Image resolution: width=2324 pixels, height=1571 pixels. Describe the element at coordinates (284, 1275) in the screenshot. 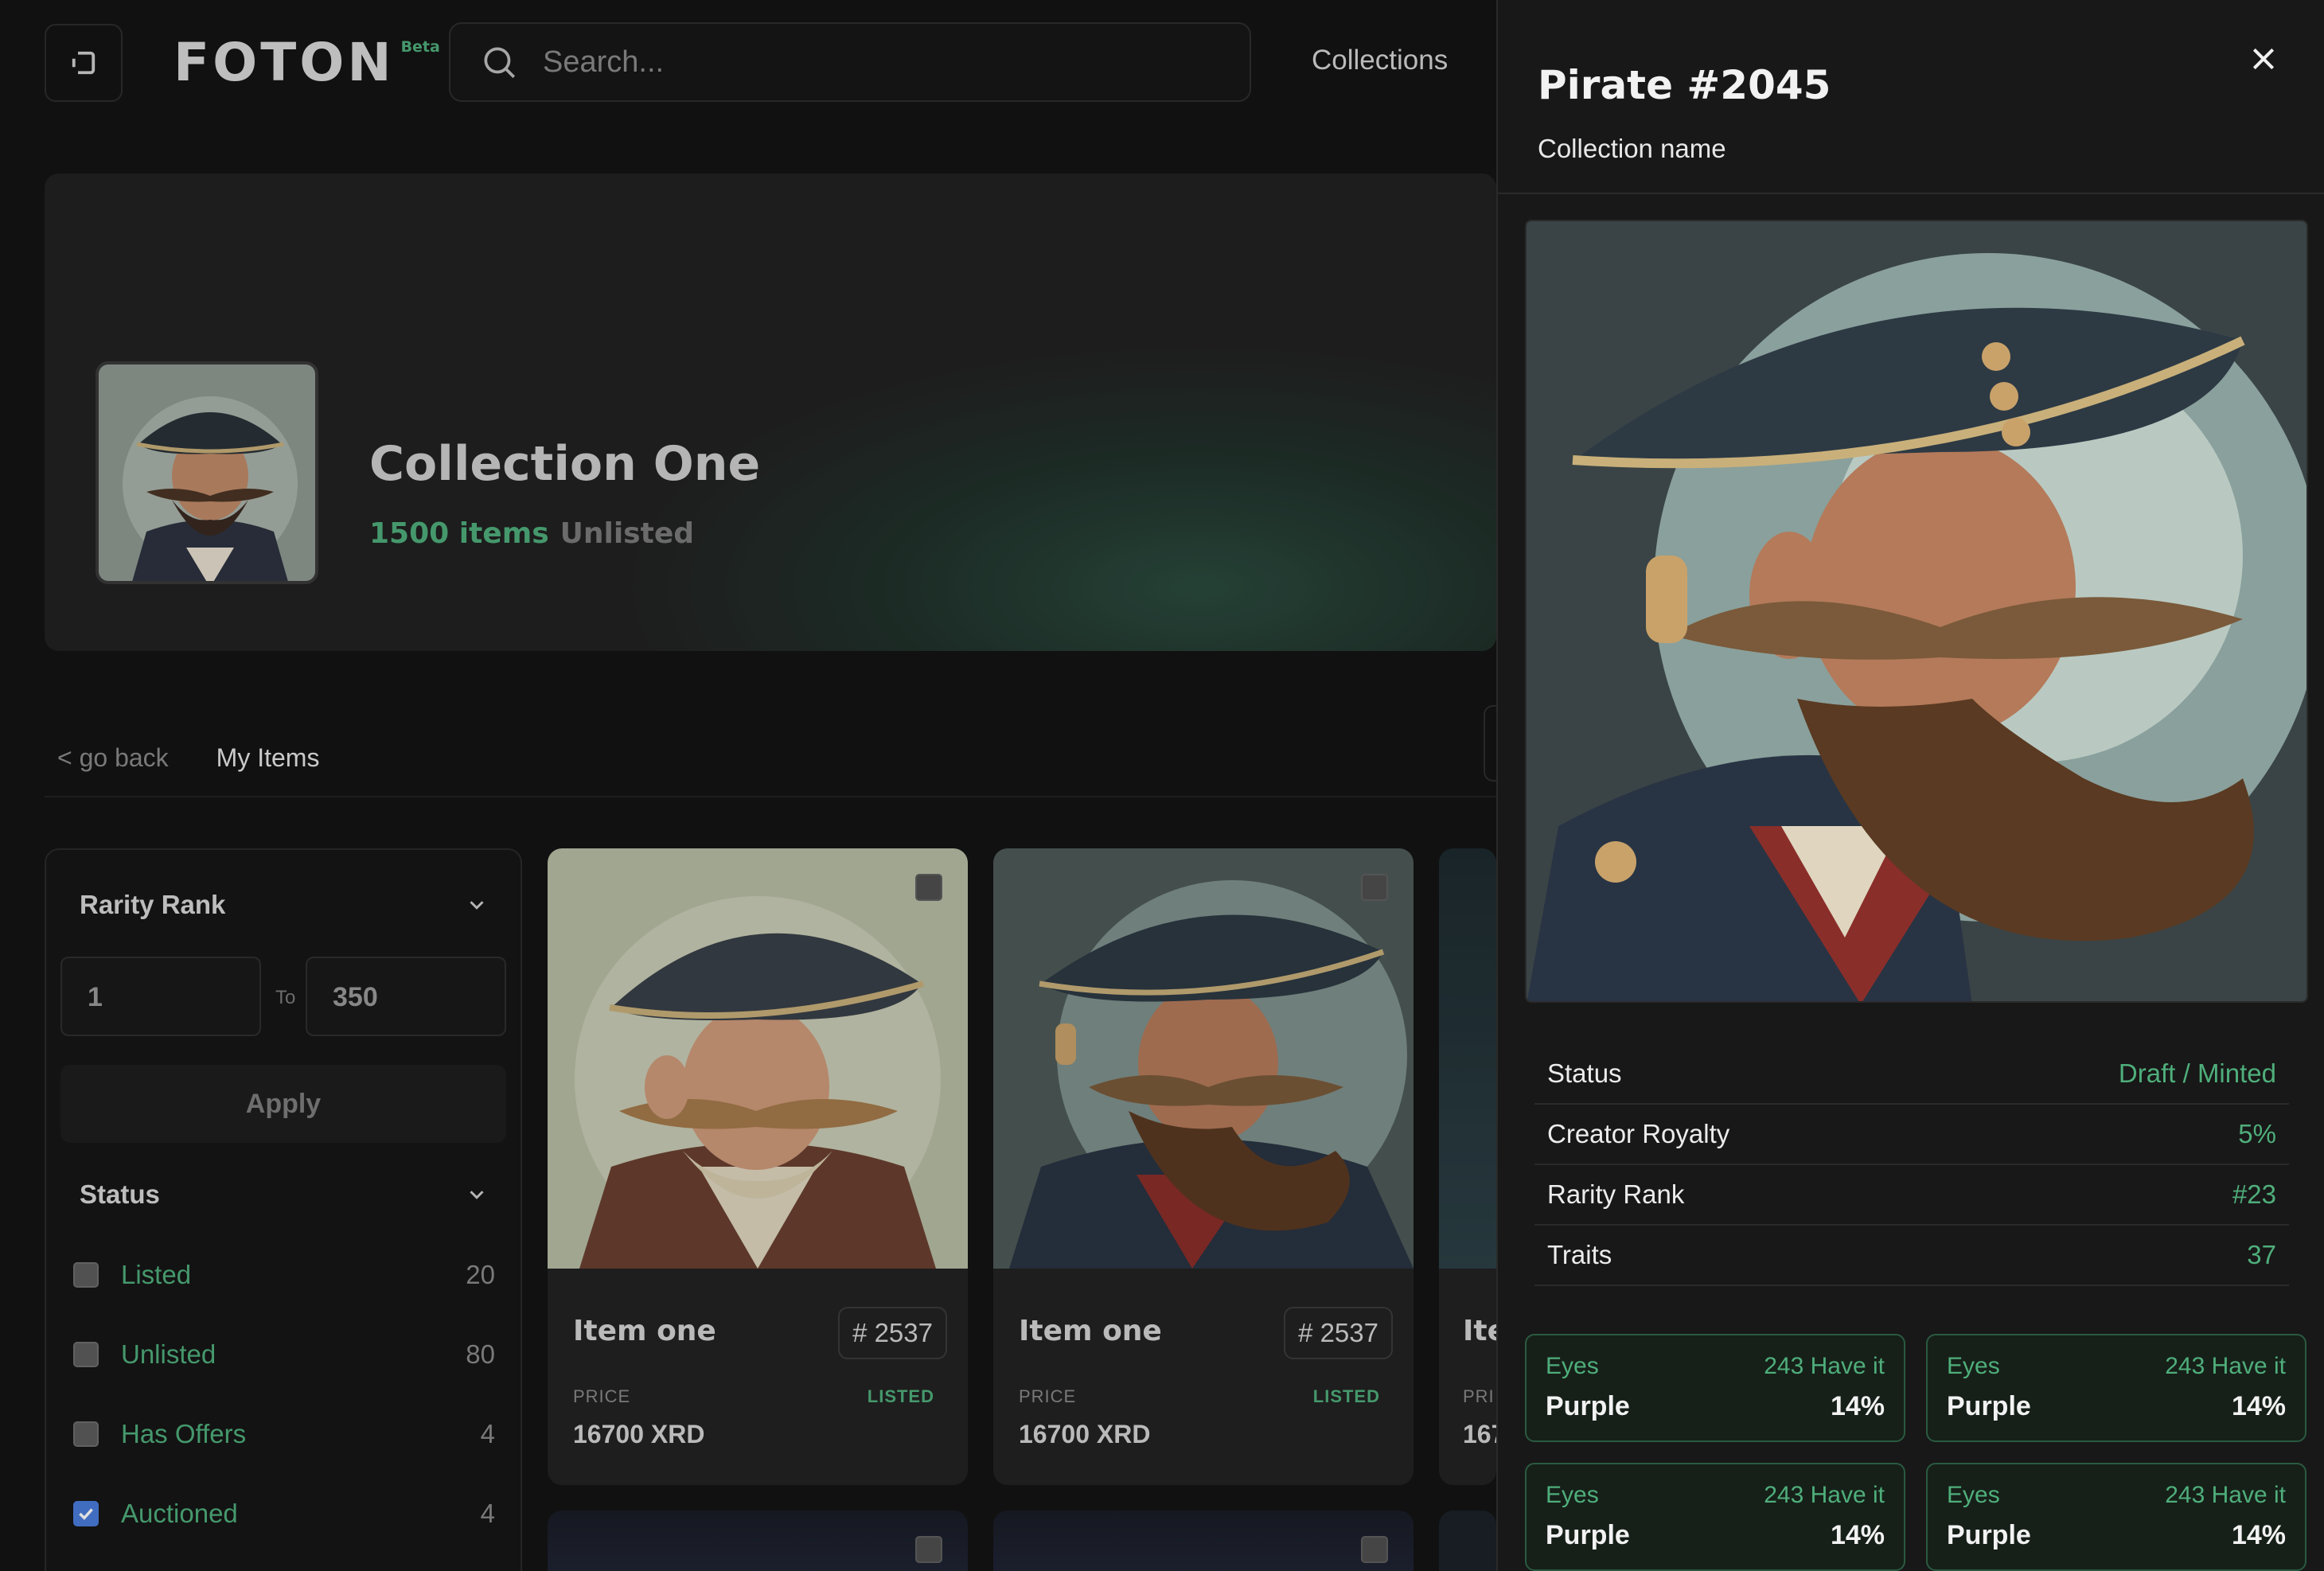

I see `status-option-listed: Listed 20` at that location.